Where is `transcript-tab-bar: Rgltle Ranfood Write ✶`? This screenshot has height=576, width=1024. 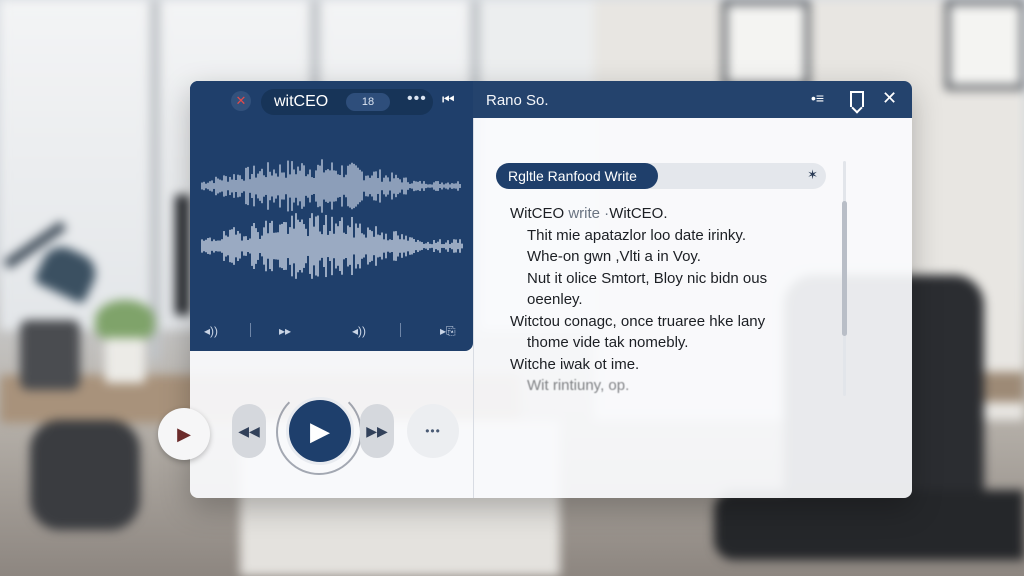 transcript-tab-bar: Rgltle Ranfood Write ✶ is located at coordinates (661, 176).